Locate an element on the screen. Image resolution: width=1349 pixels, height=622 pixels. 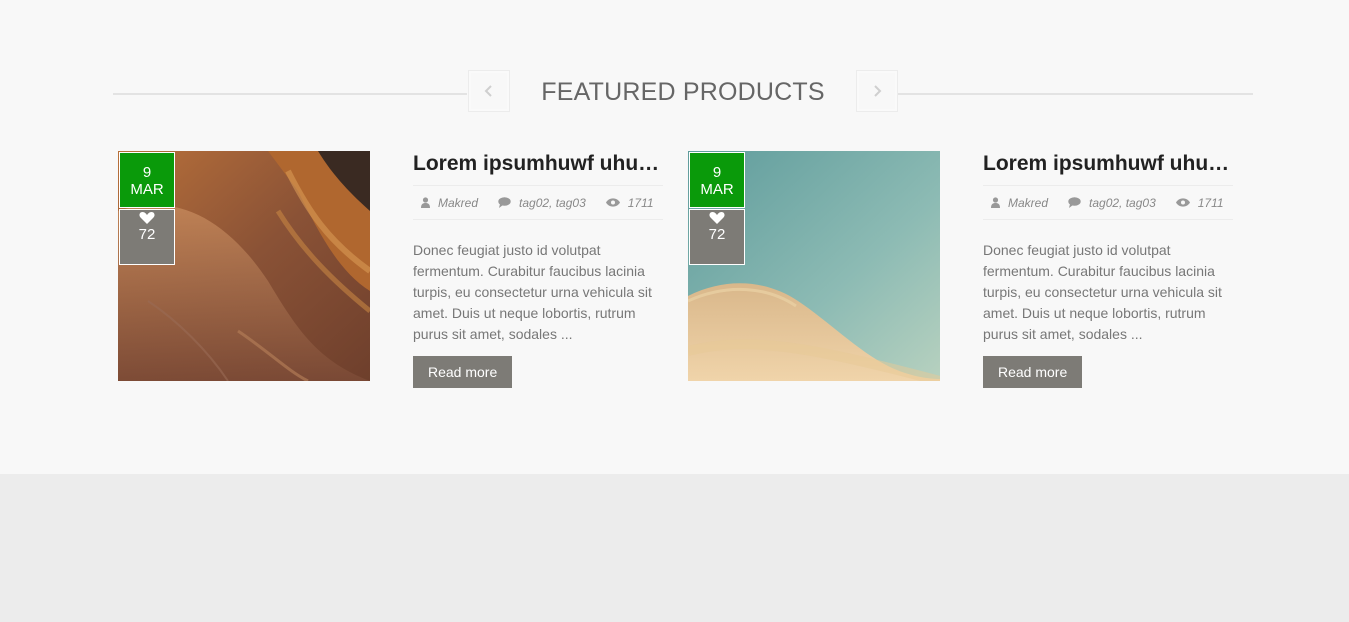
carousel-next-button is located at coordinates (877, 91).